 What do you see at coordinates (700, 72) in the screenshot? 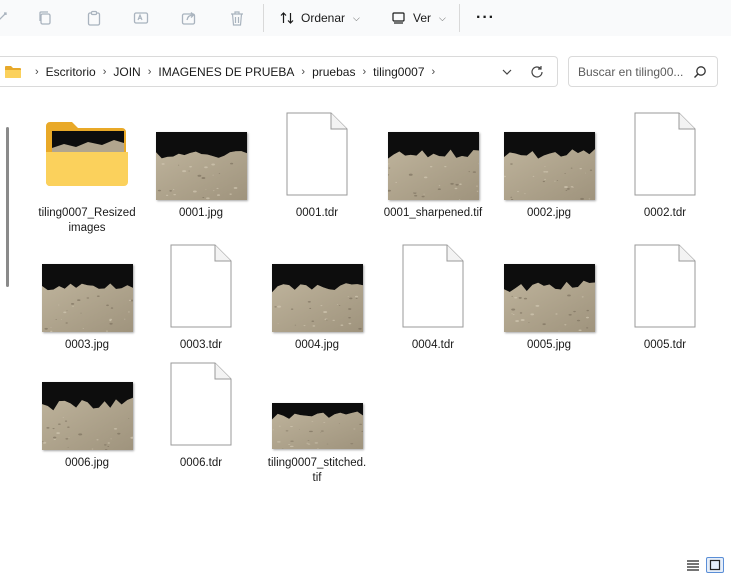
I see `search-icon` at bounding box center [700, 72].